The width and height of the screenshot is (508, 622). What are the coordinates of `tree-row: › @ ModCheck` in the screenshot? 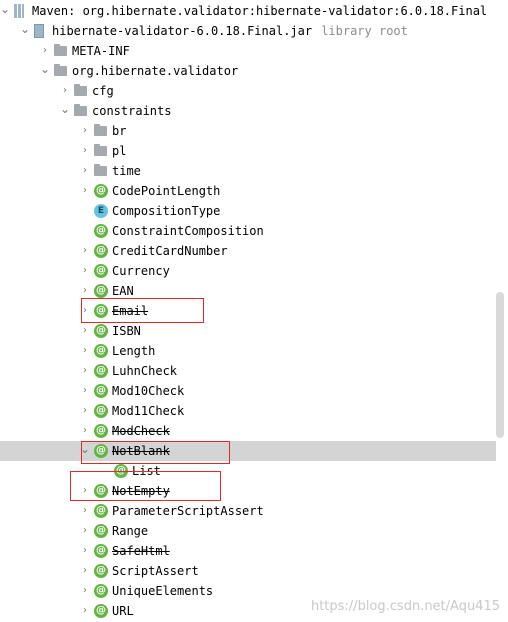 It's located at (248, 431).